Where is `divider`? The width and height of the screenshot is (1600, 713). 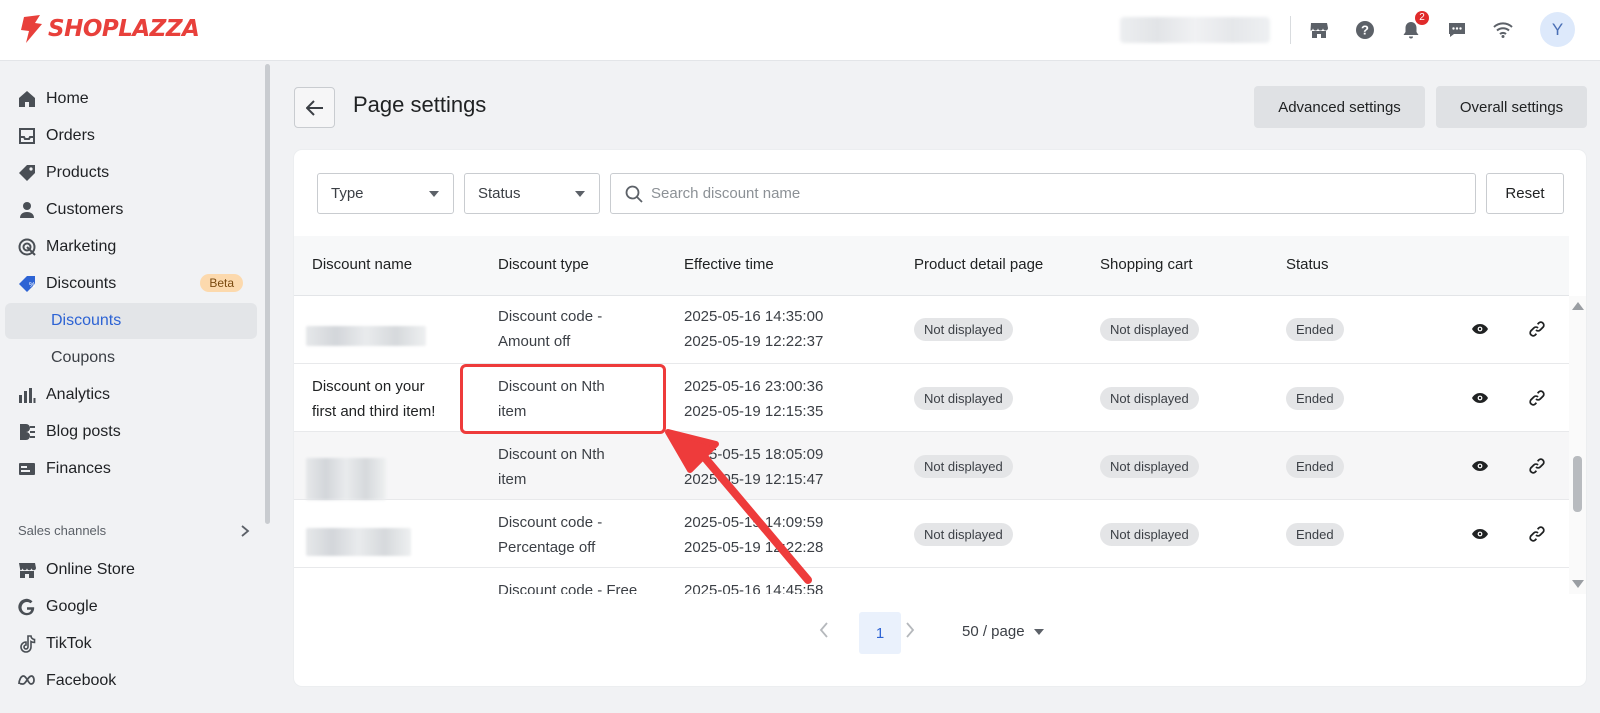
divider is located at coordinates (1290, 30).